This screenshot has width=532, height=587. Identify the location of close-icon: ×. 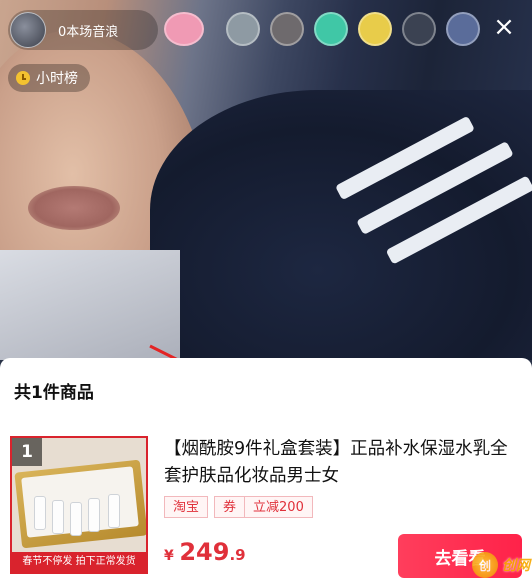
(504, 28).